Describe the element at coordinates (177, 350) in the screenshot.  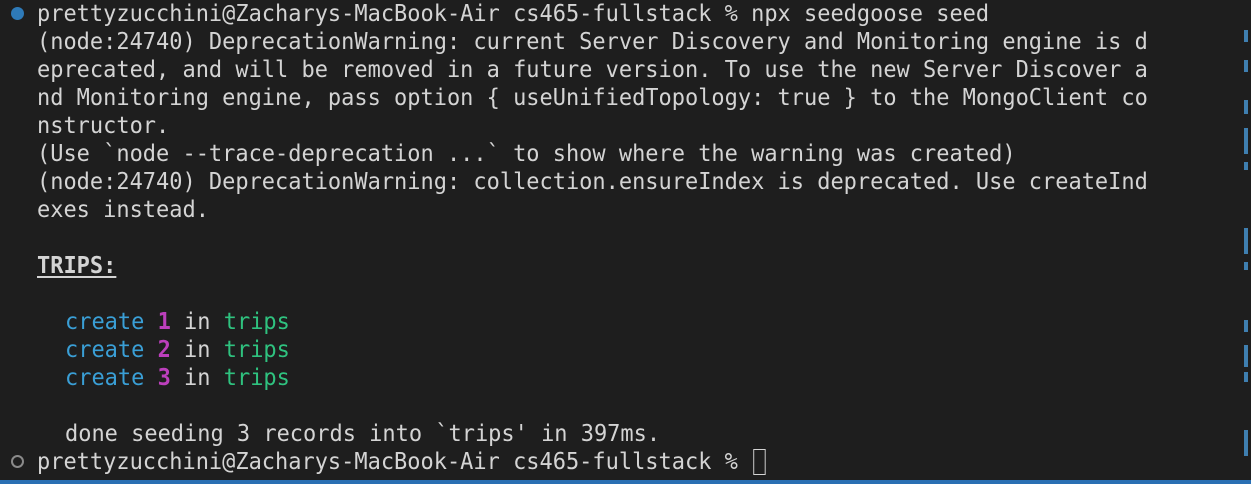
I see `create-line: create 2 in trips` at that location.